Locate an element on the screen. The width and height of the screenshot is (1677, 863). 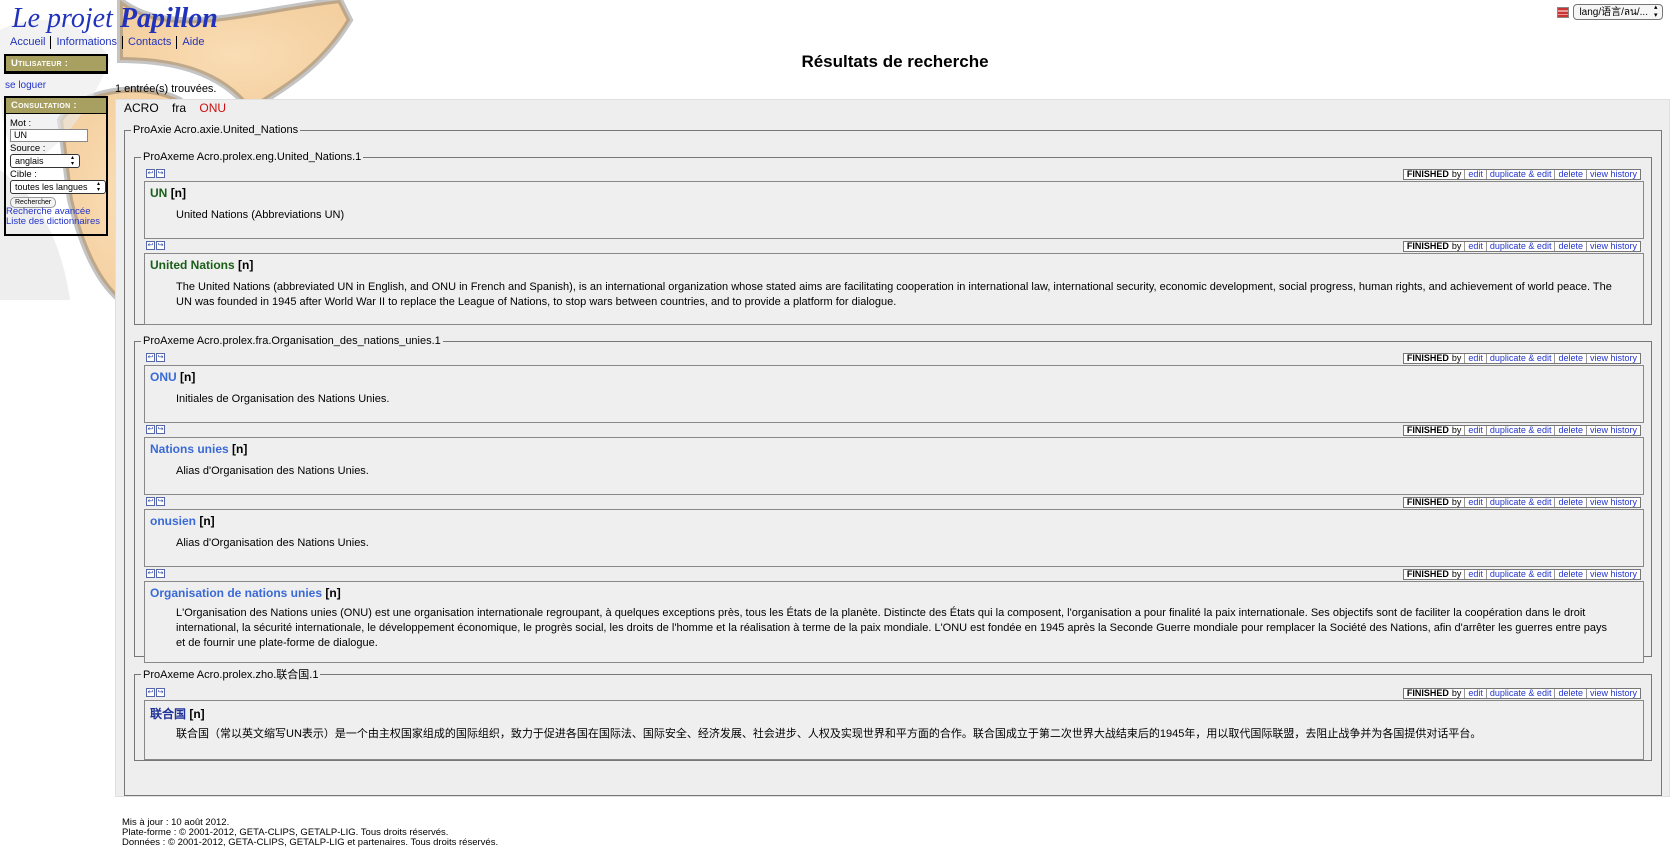
entry-dictionary: ACRO is located at coordinates (141, 108).